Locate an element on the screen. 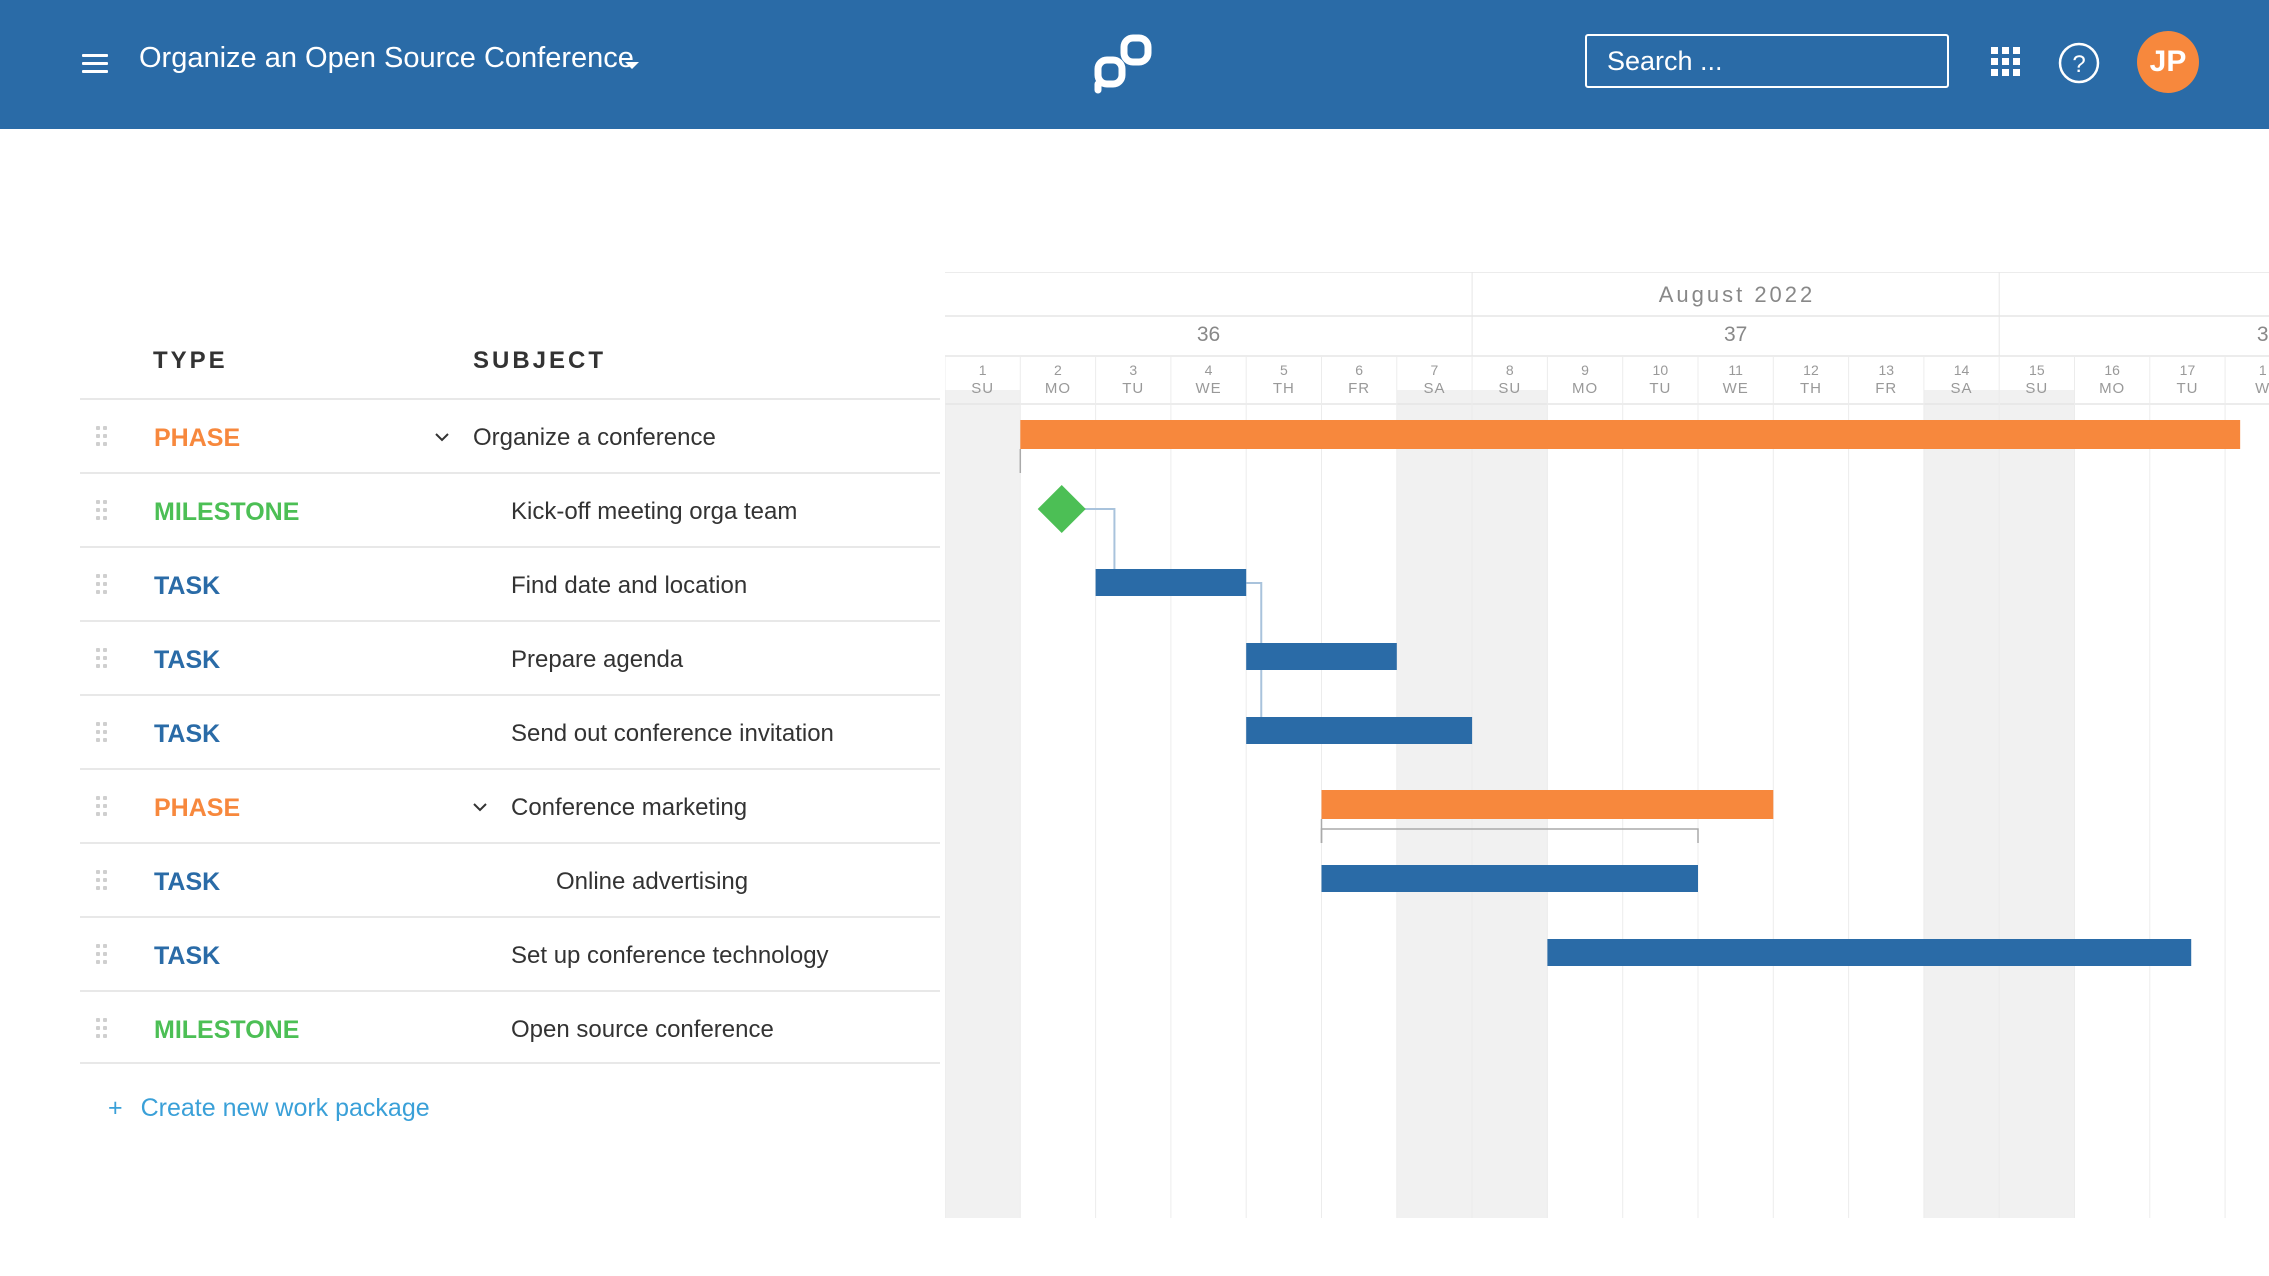  user-avatar: JP is located at coordinates (2168, 62).